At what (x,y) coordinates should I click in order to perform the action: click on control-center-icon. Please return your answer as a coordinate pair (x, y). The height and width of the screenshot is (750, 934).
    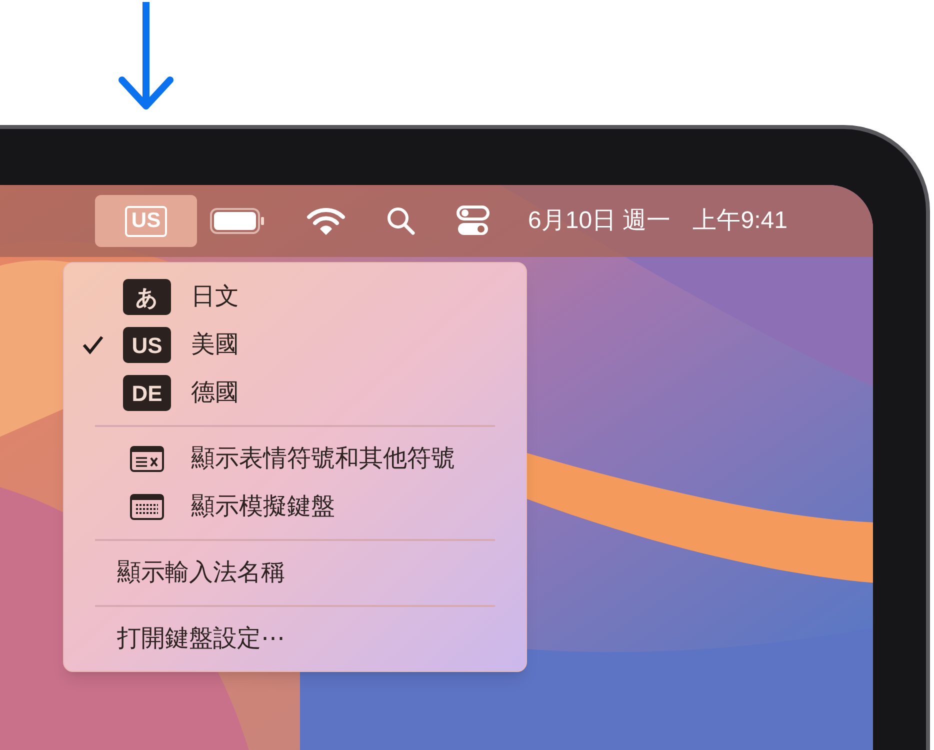
    Looking at the image, I should click on (473, 221).